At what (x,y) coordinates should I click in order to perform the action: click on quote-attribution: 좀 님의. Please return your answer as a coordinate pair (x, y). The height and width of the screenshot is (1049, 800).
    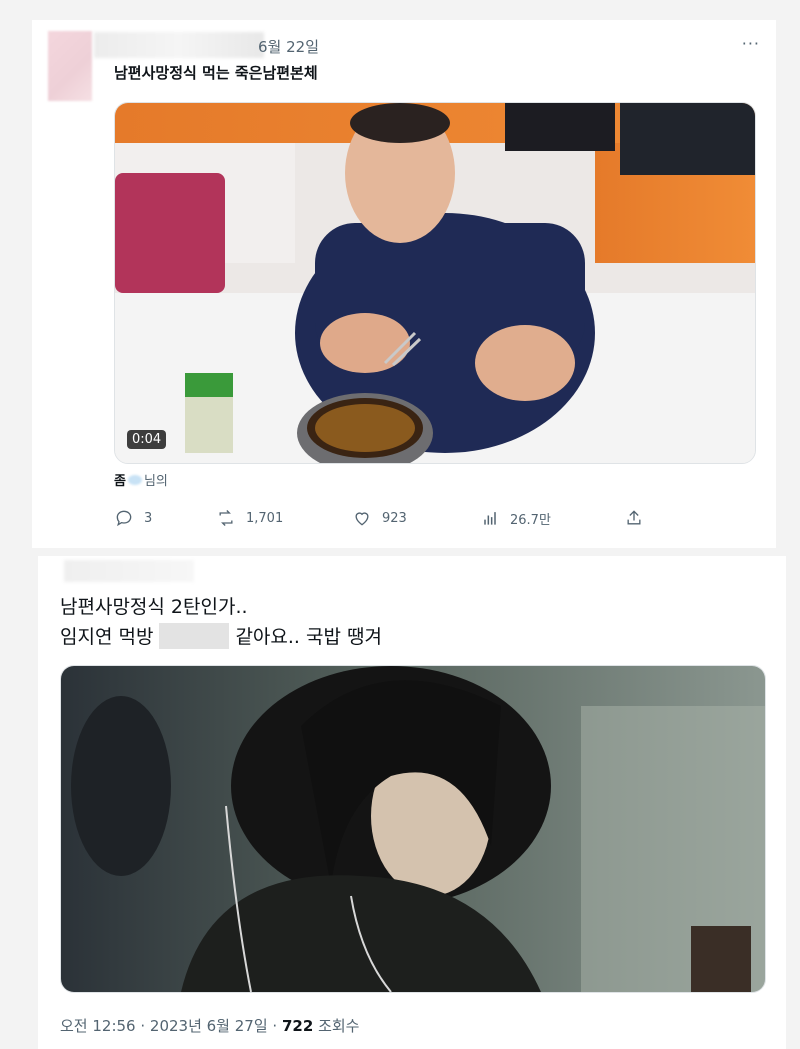
    Looking at the image, I should click on (141, 479).